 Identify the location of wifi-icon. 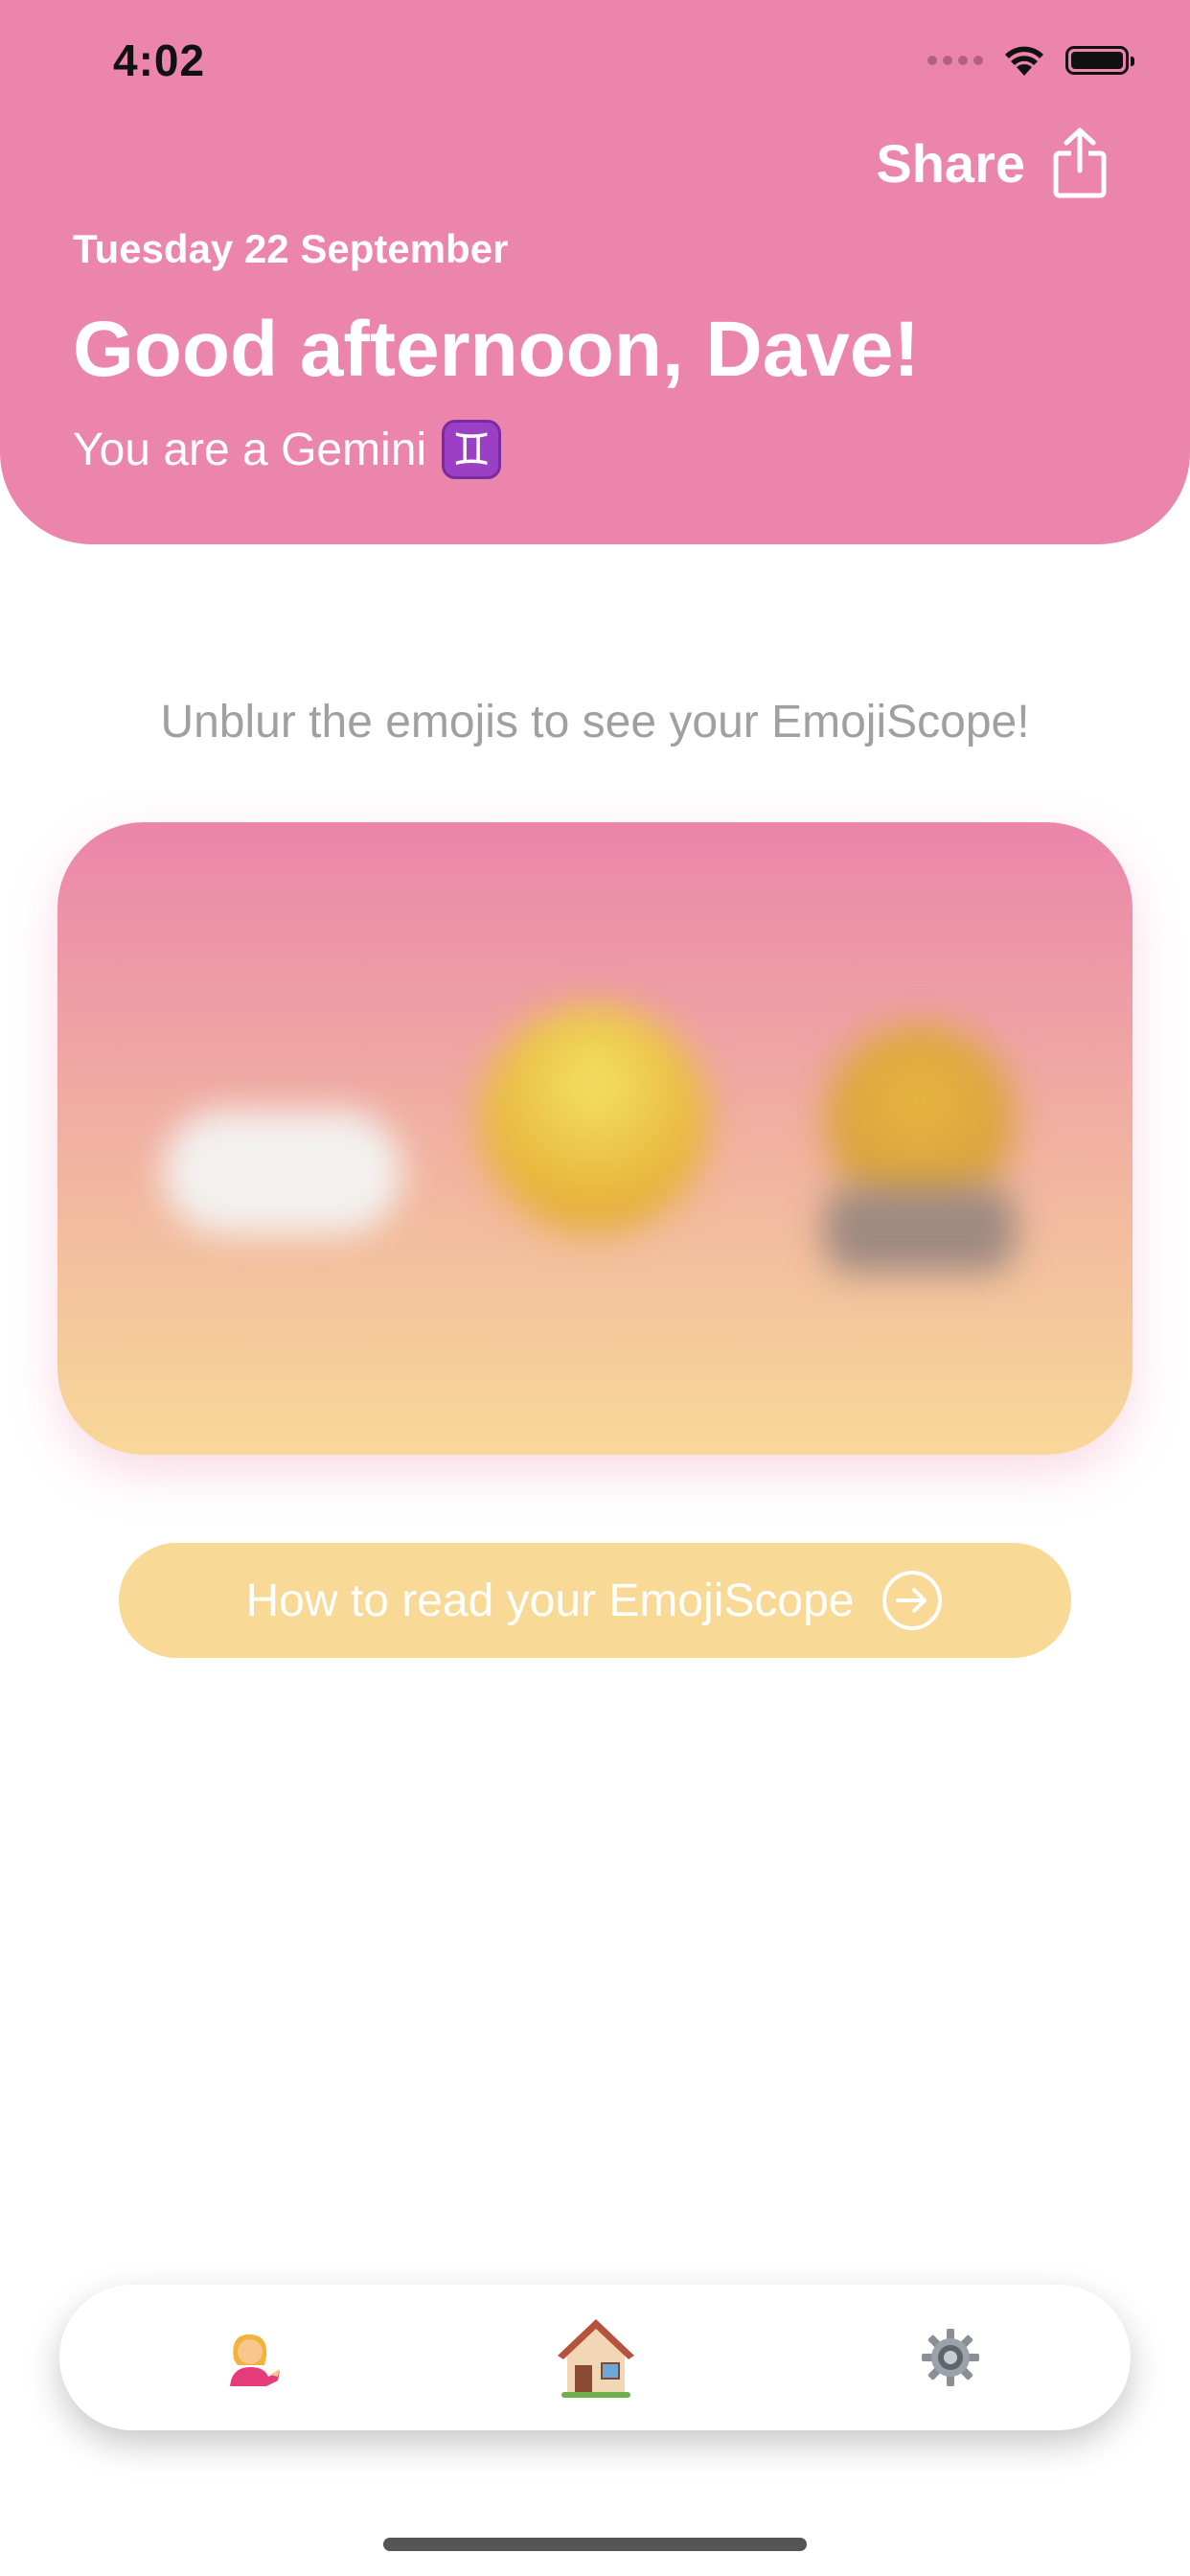
(1024, 61).